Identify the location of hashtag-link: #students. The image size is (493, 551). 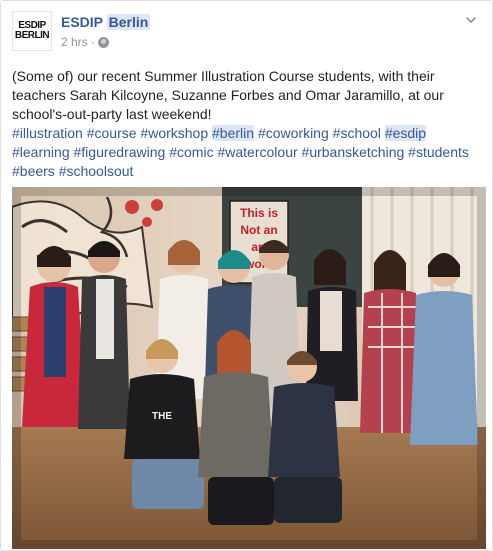
(438, 152).